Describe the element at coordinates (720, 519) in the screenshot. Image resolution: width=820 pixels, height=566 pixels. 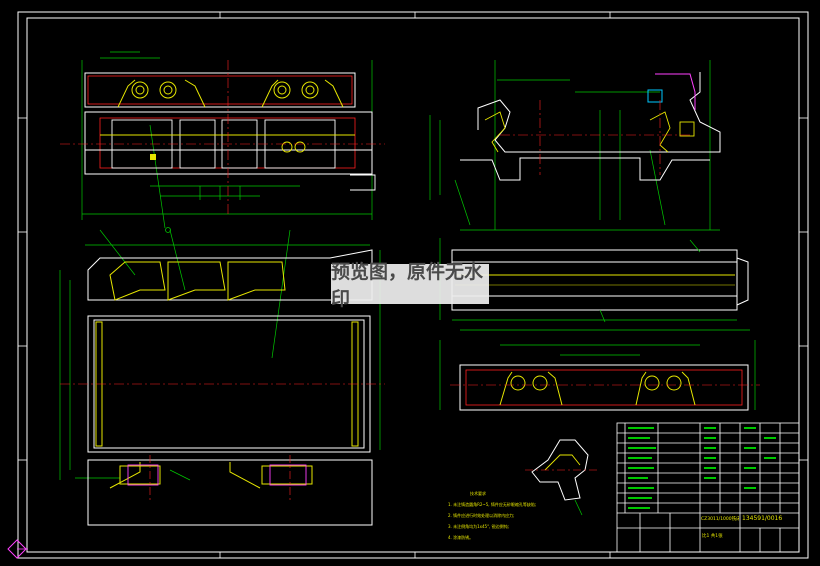
I see `title-block-drawing-name: CZ3011/1000铣床床身` at that location.